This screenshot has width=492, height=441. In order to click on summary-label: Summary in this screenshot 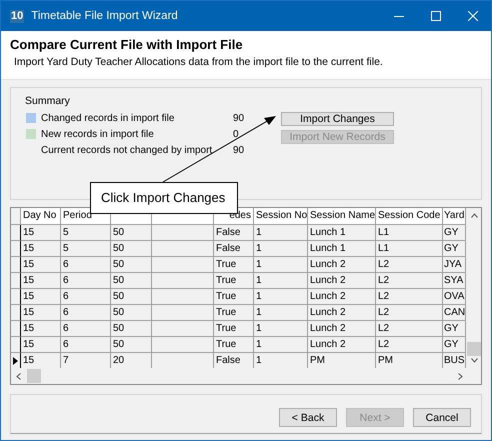, I will do `click(48, 101)`.